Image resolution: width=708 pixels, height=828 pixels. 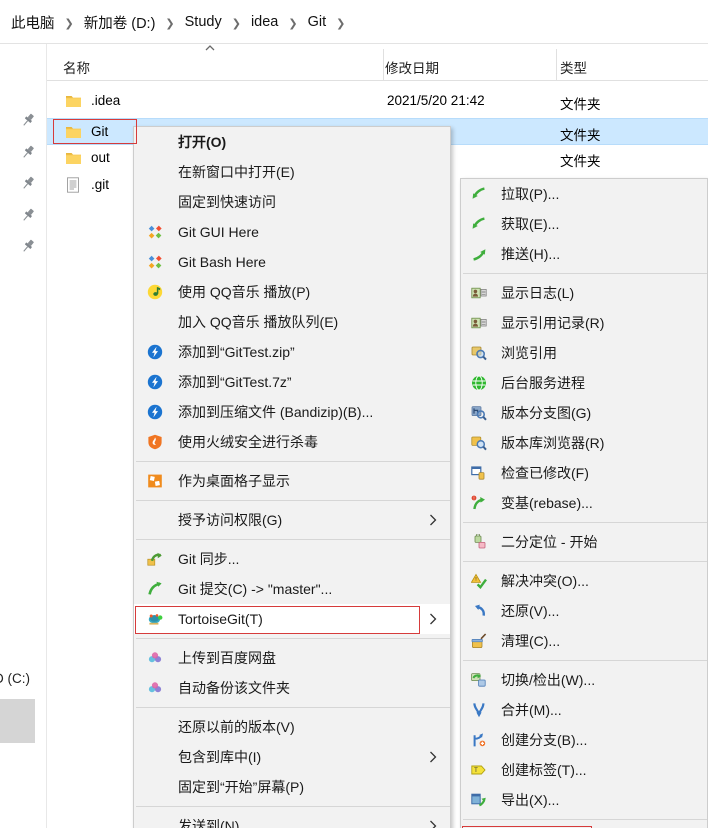 I want to click on file-name-cell: .git, so click(x=100, y=184).